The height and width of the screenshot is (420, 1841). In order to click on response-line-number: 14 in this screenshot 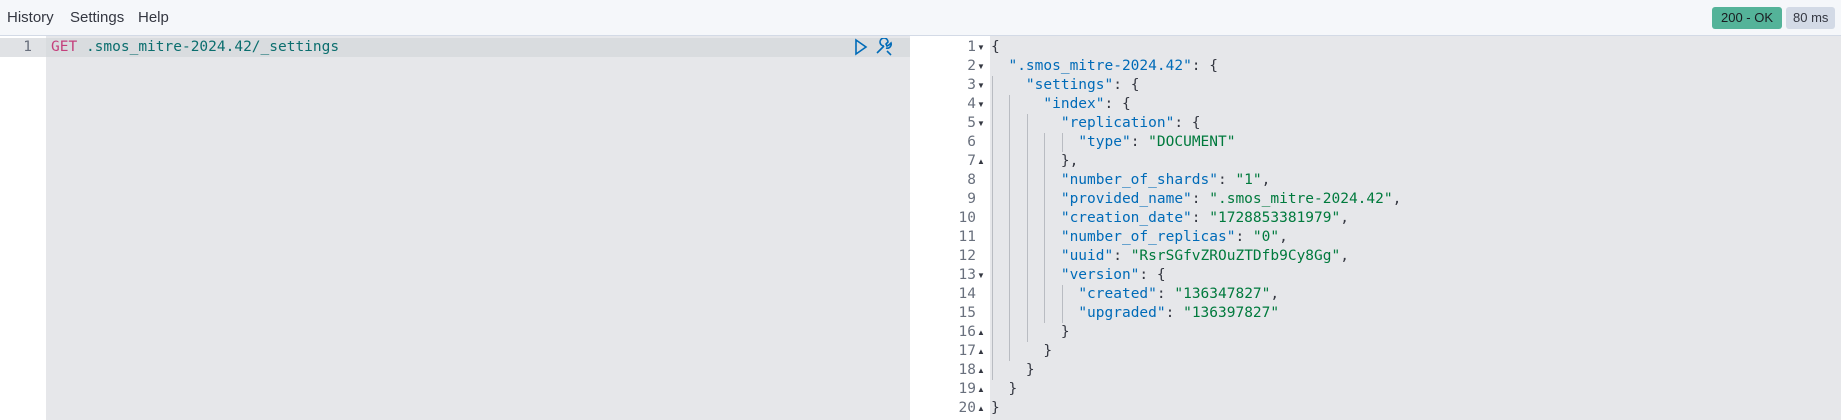, I will do `click(967, 294)`.